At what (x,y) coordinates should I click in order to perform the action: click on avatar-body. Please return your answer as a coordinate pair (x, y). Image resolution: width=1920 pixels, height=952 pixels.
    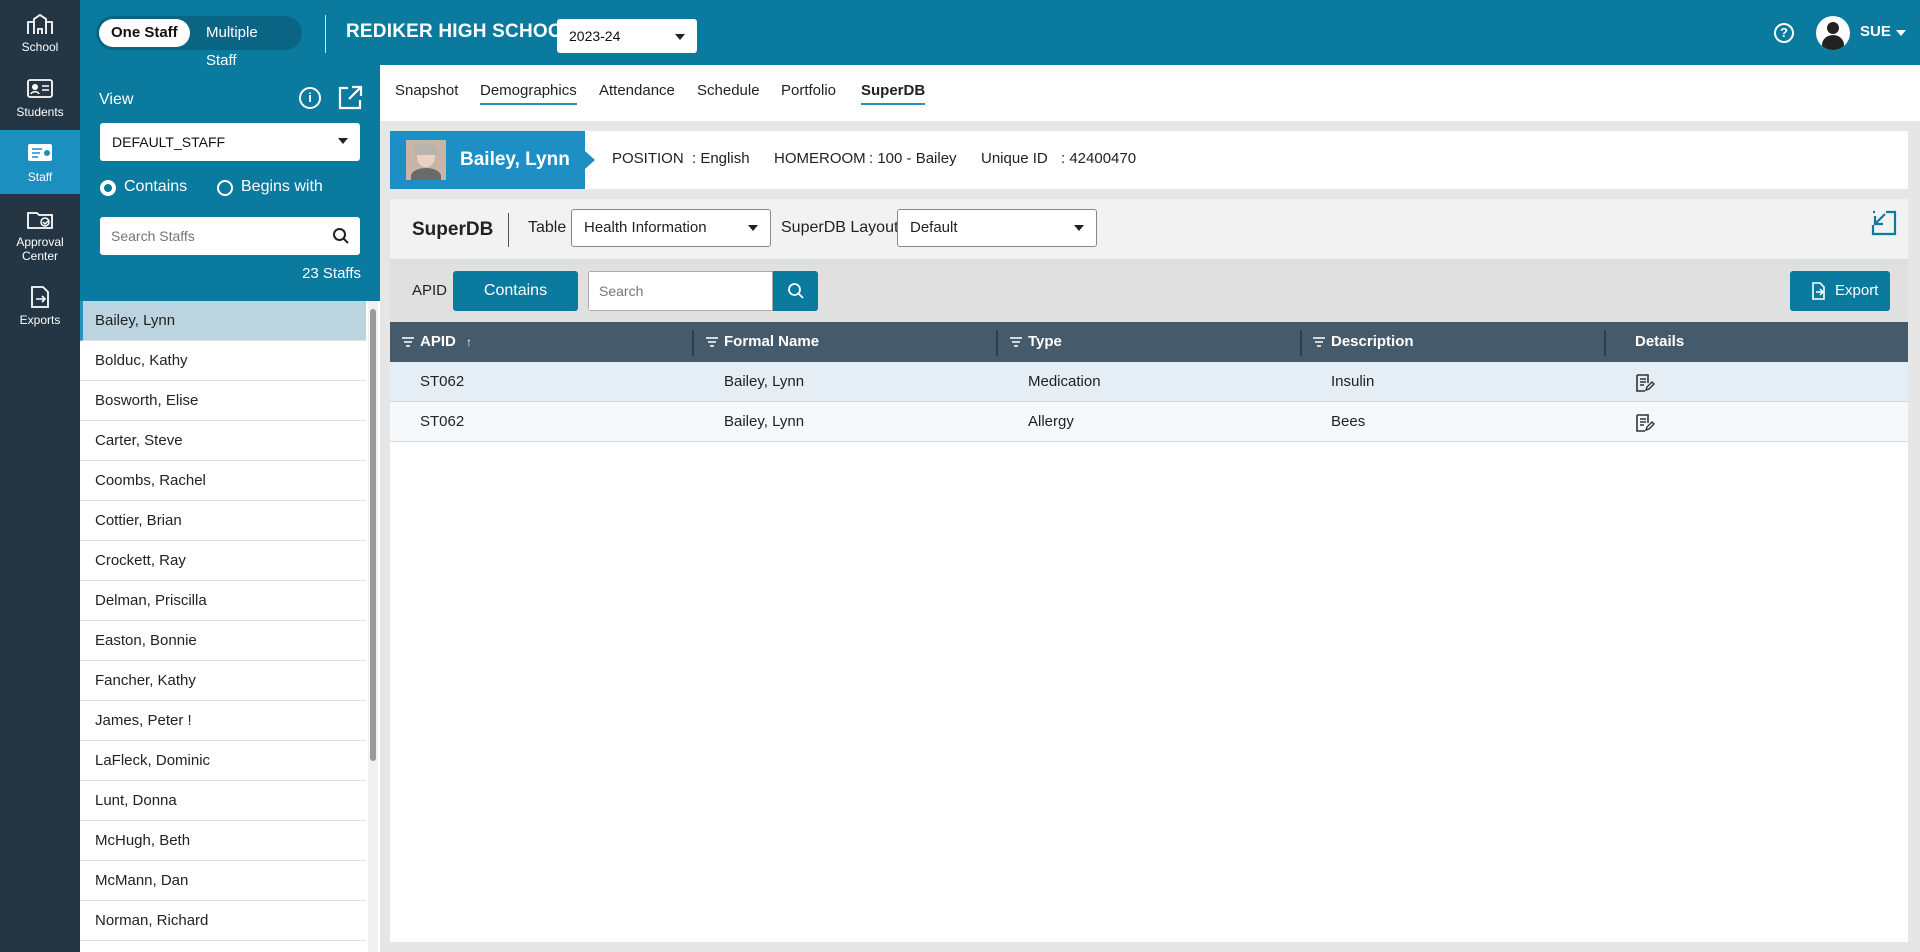
    Looking at the image, I should click on (1833, 42).